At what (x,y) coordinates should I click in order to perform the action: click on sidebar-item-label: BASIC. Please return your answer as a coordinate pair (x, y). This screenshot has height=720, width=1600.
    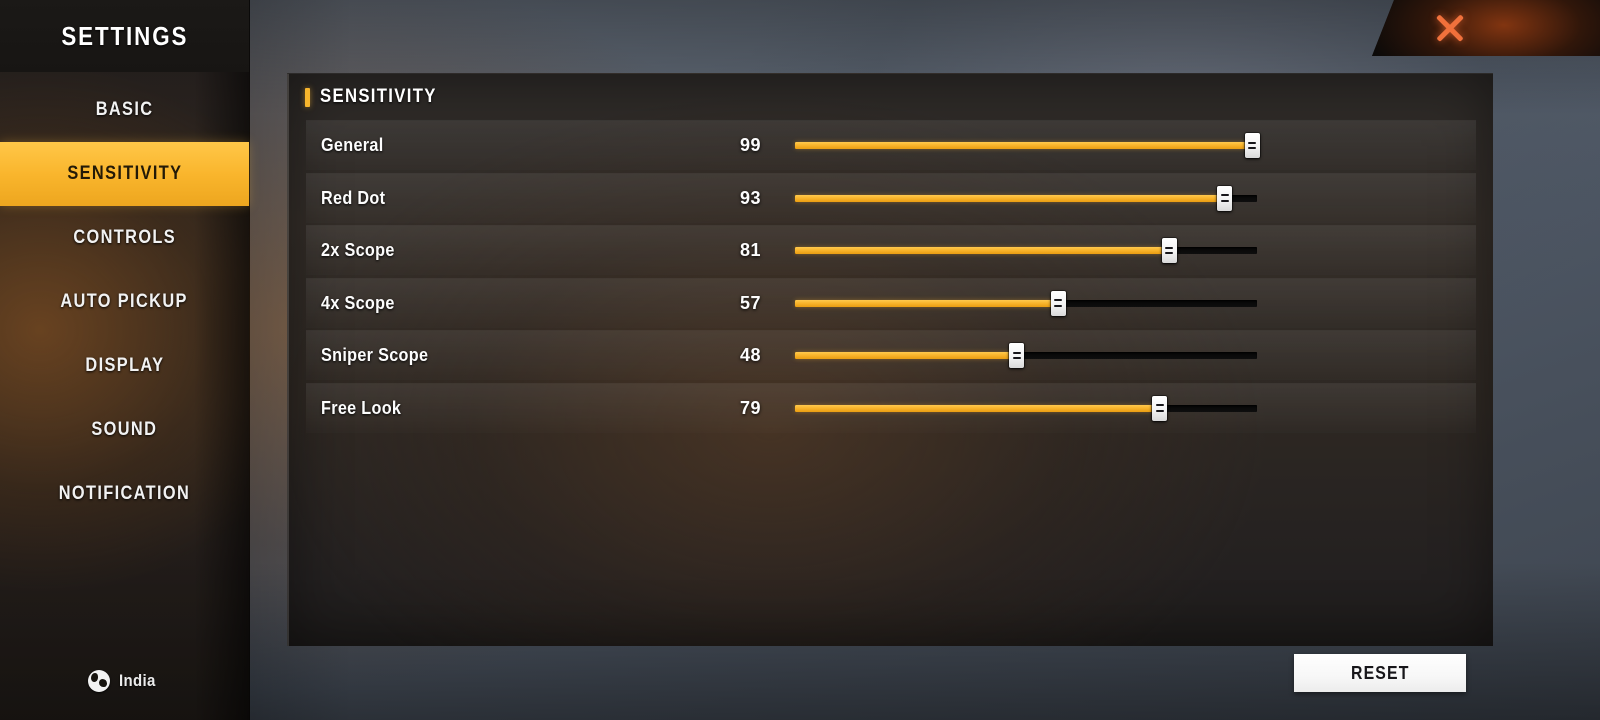
    Looking at the image, I should click on (124, 109).